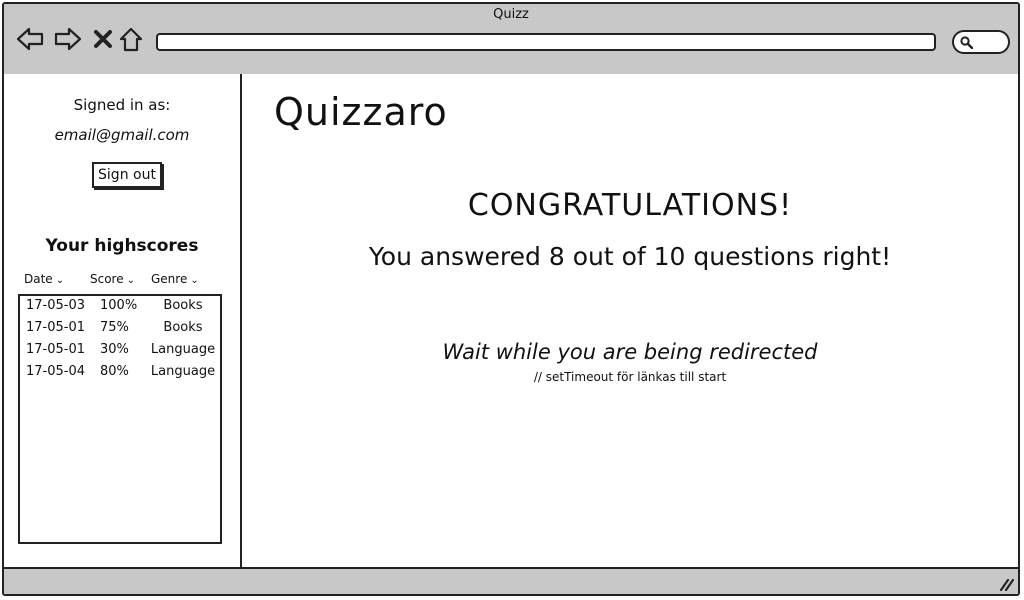  Describe the element at coordinates (127, 175) in the screenshot. I see `sign-out-button: Sign out` at that location.